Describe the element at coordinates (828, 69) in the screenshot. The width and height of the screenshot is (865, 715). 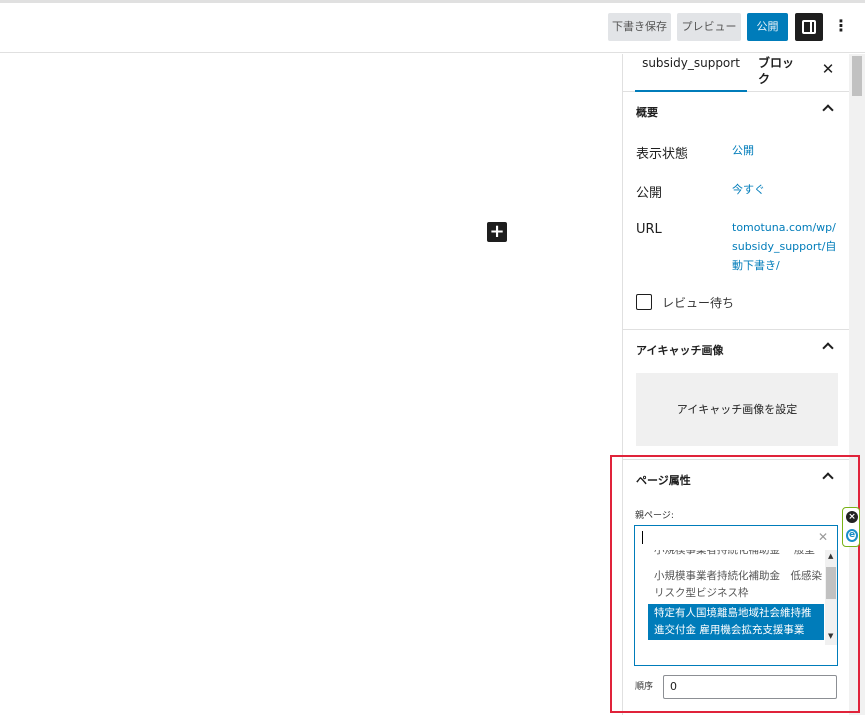
I see `close-sidebar-button: ✕` at that location.